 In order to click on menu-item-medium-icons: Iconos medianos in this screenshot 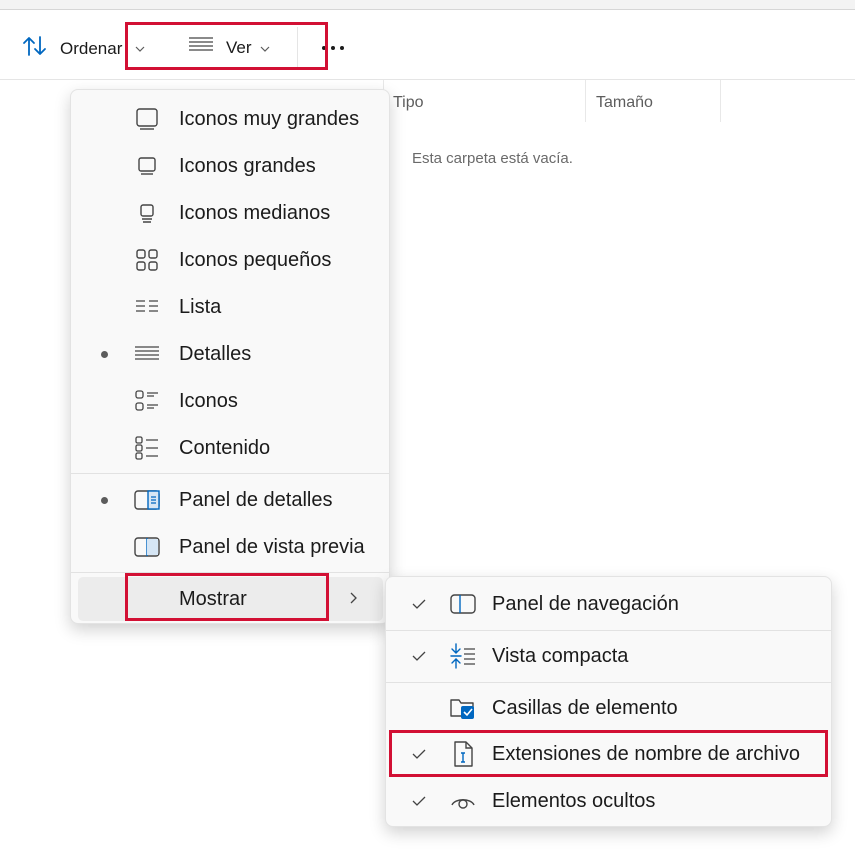, I will do `click(230, 213)`.